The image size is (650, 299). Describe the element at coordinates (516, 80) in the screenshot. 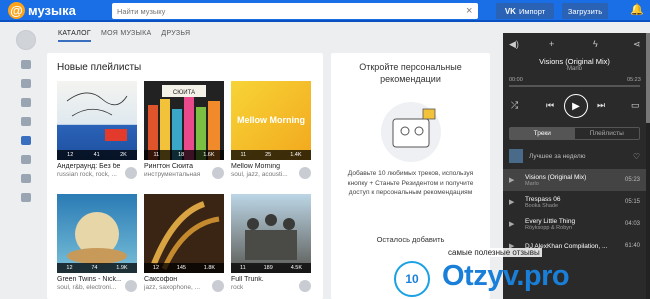

I see `time-elapsed: 00:00` at that location.